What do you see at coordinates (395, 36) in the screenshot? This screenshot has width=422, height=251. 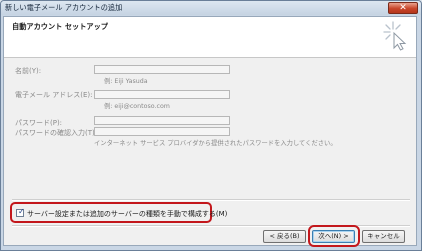 I see `cursor-sparkle-icon` at bounding box center [395, 36].